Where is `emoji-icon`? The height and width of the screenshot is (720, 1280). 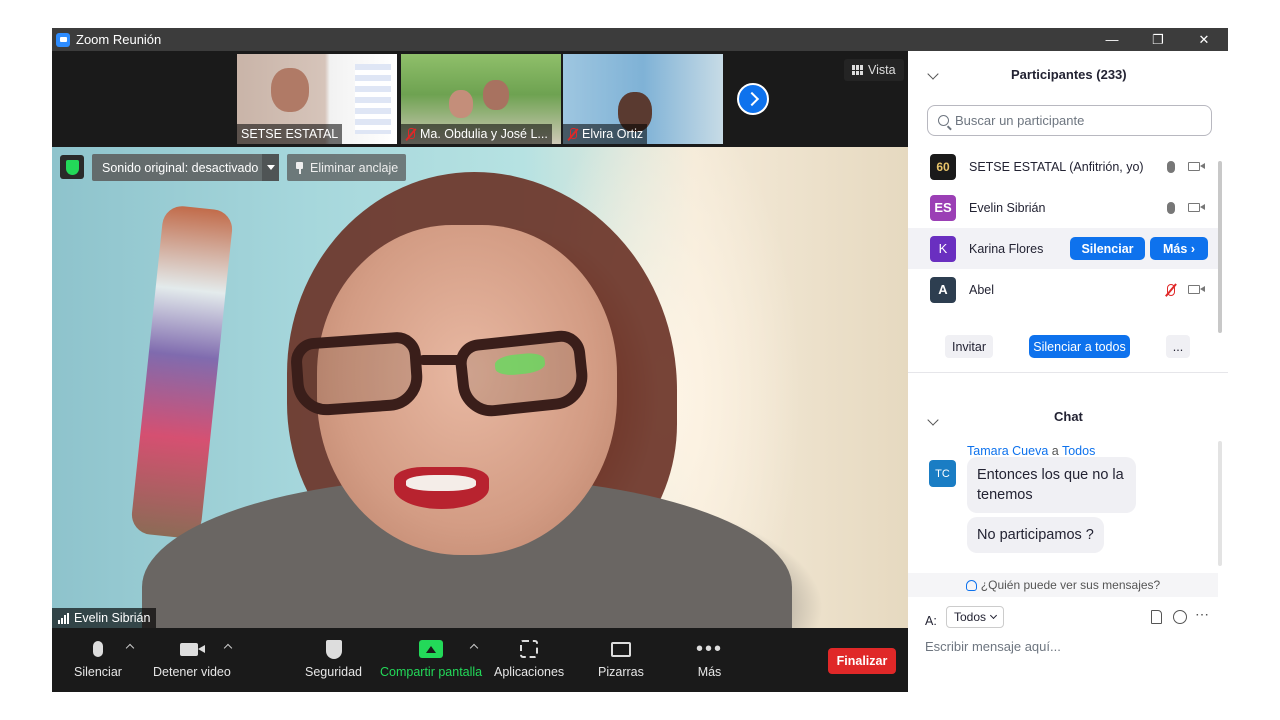
emoji-icon is located at coordinates (1180, 617).